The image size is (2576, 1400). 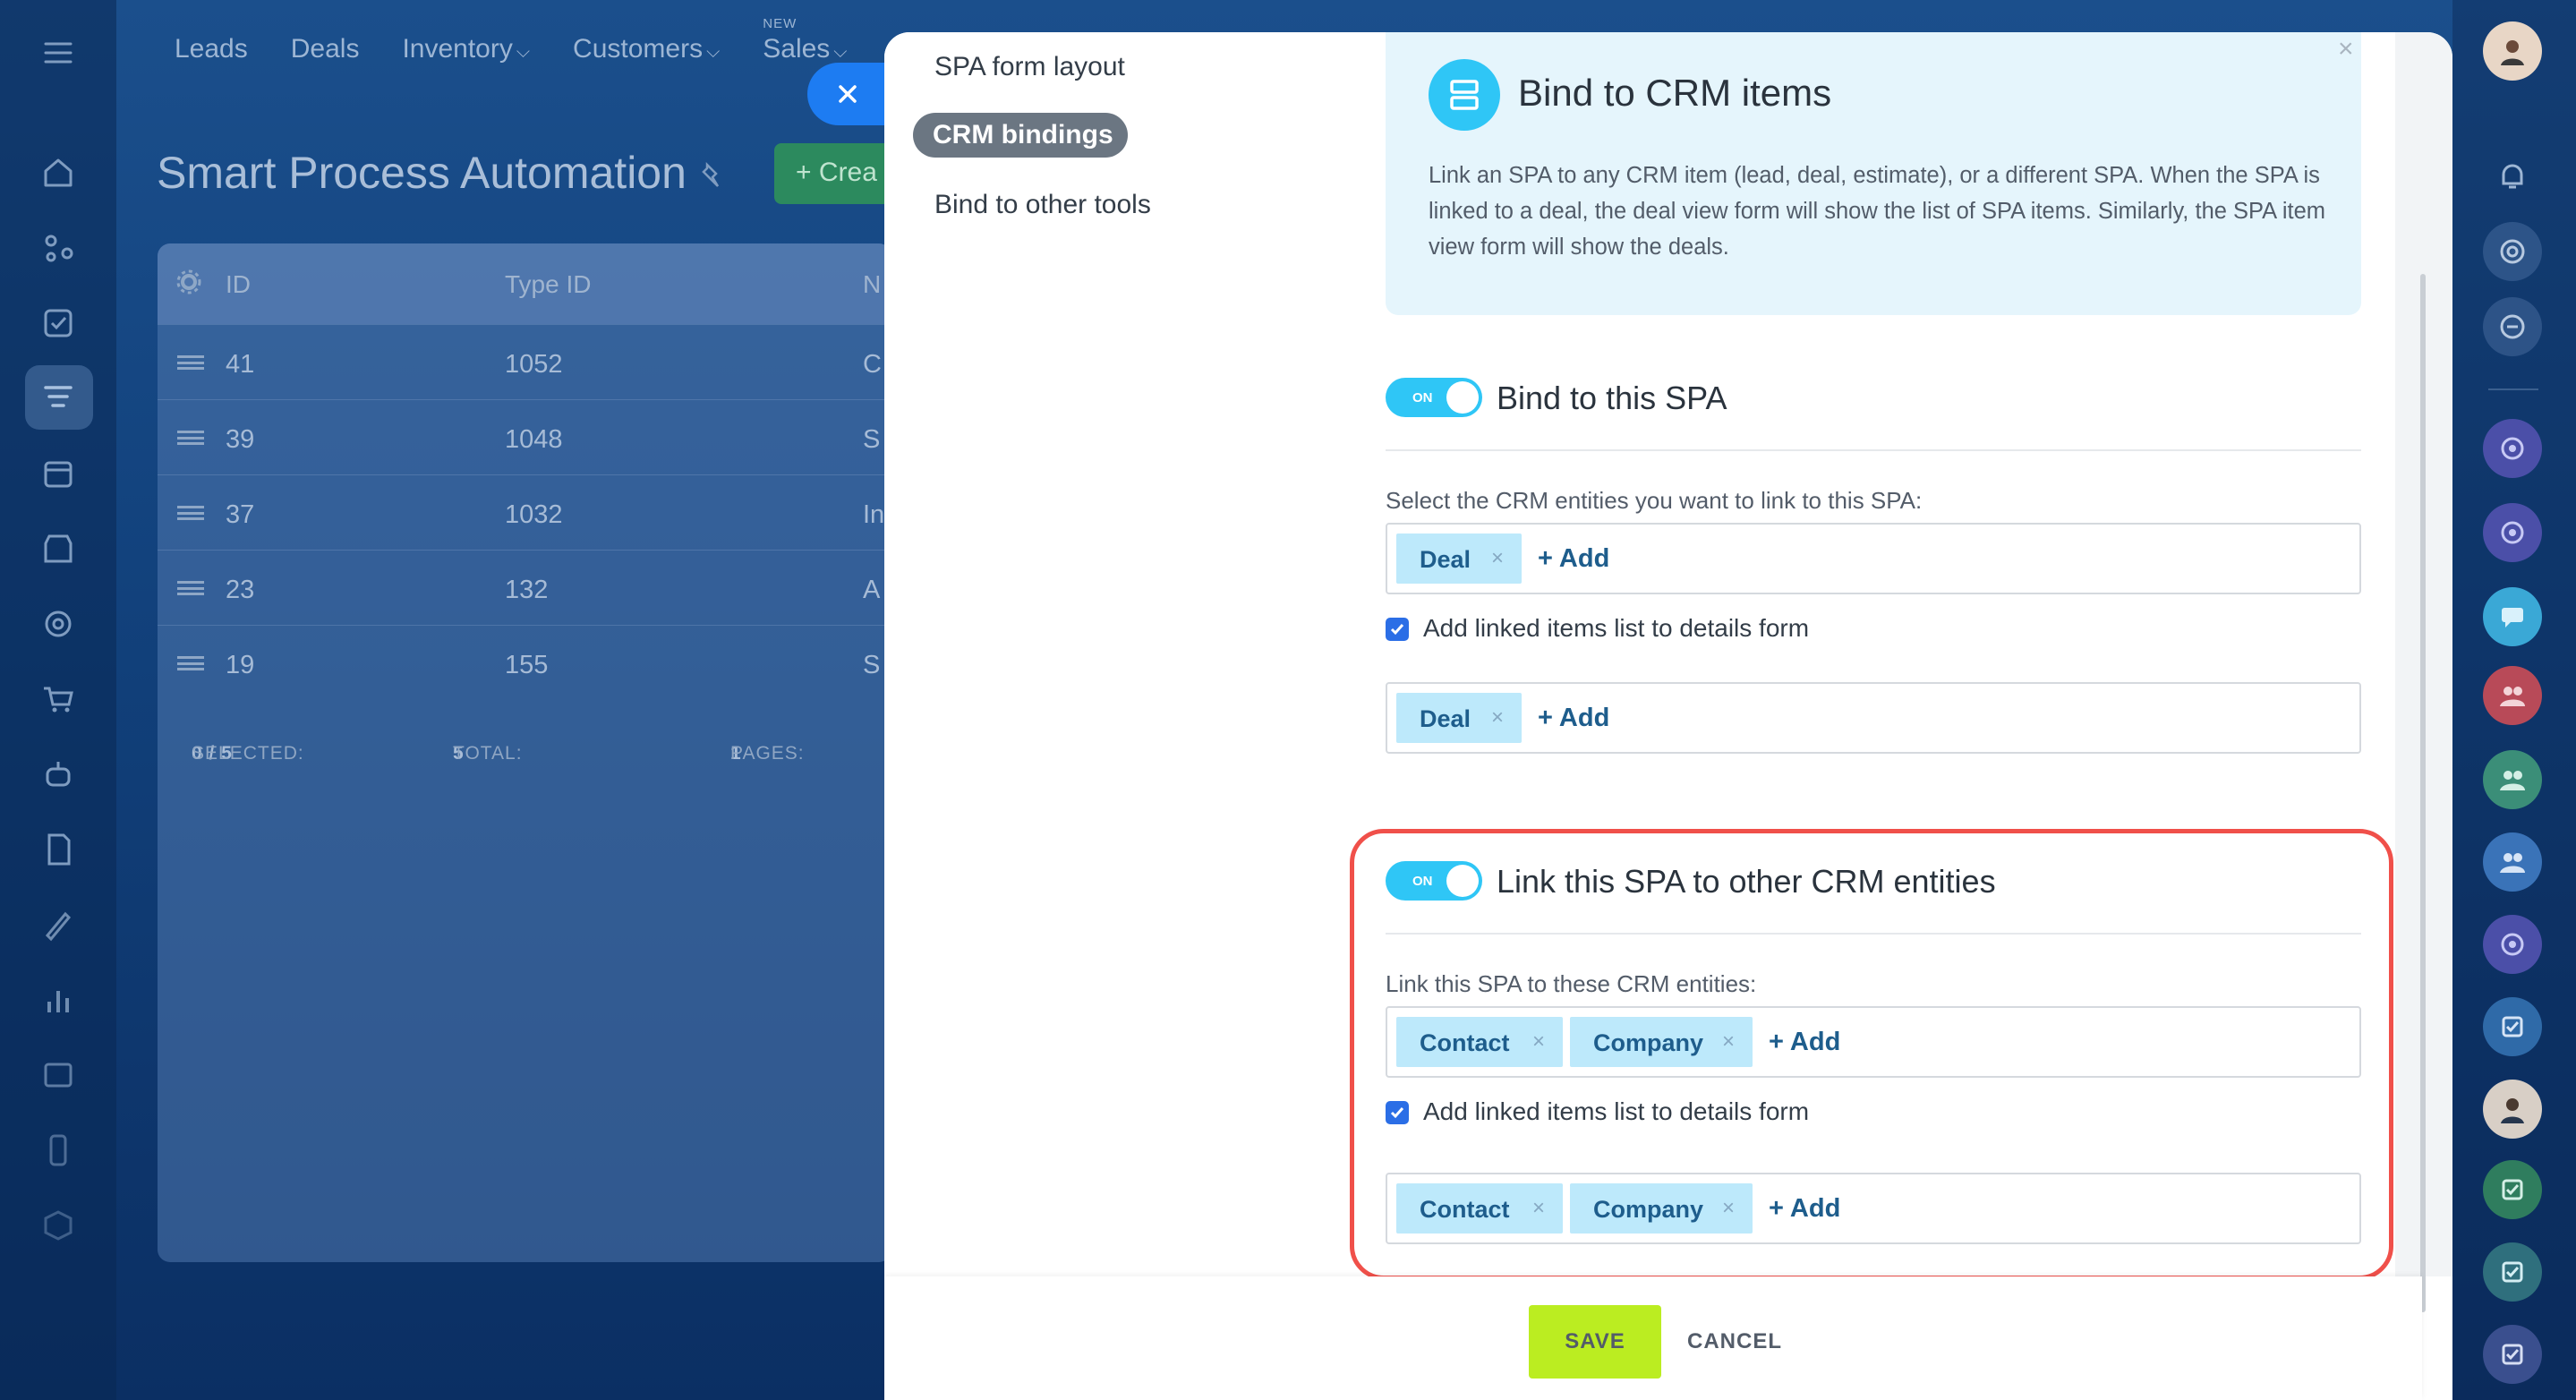 What do you see at coordinates (527, 590) in the screenshot?
I see `cell-type-id: 132` at bounding box center [527, 590].